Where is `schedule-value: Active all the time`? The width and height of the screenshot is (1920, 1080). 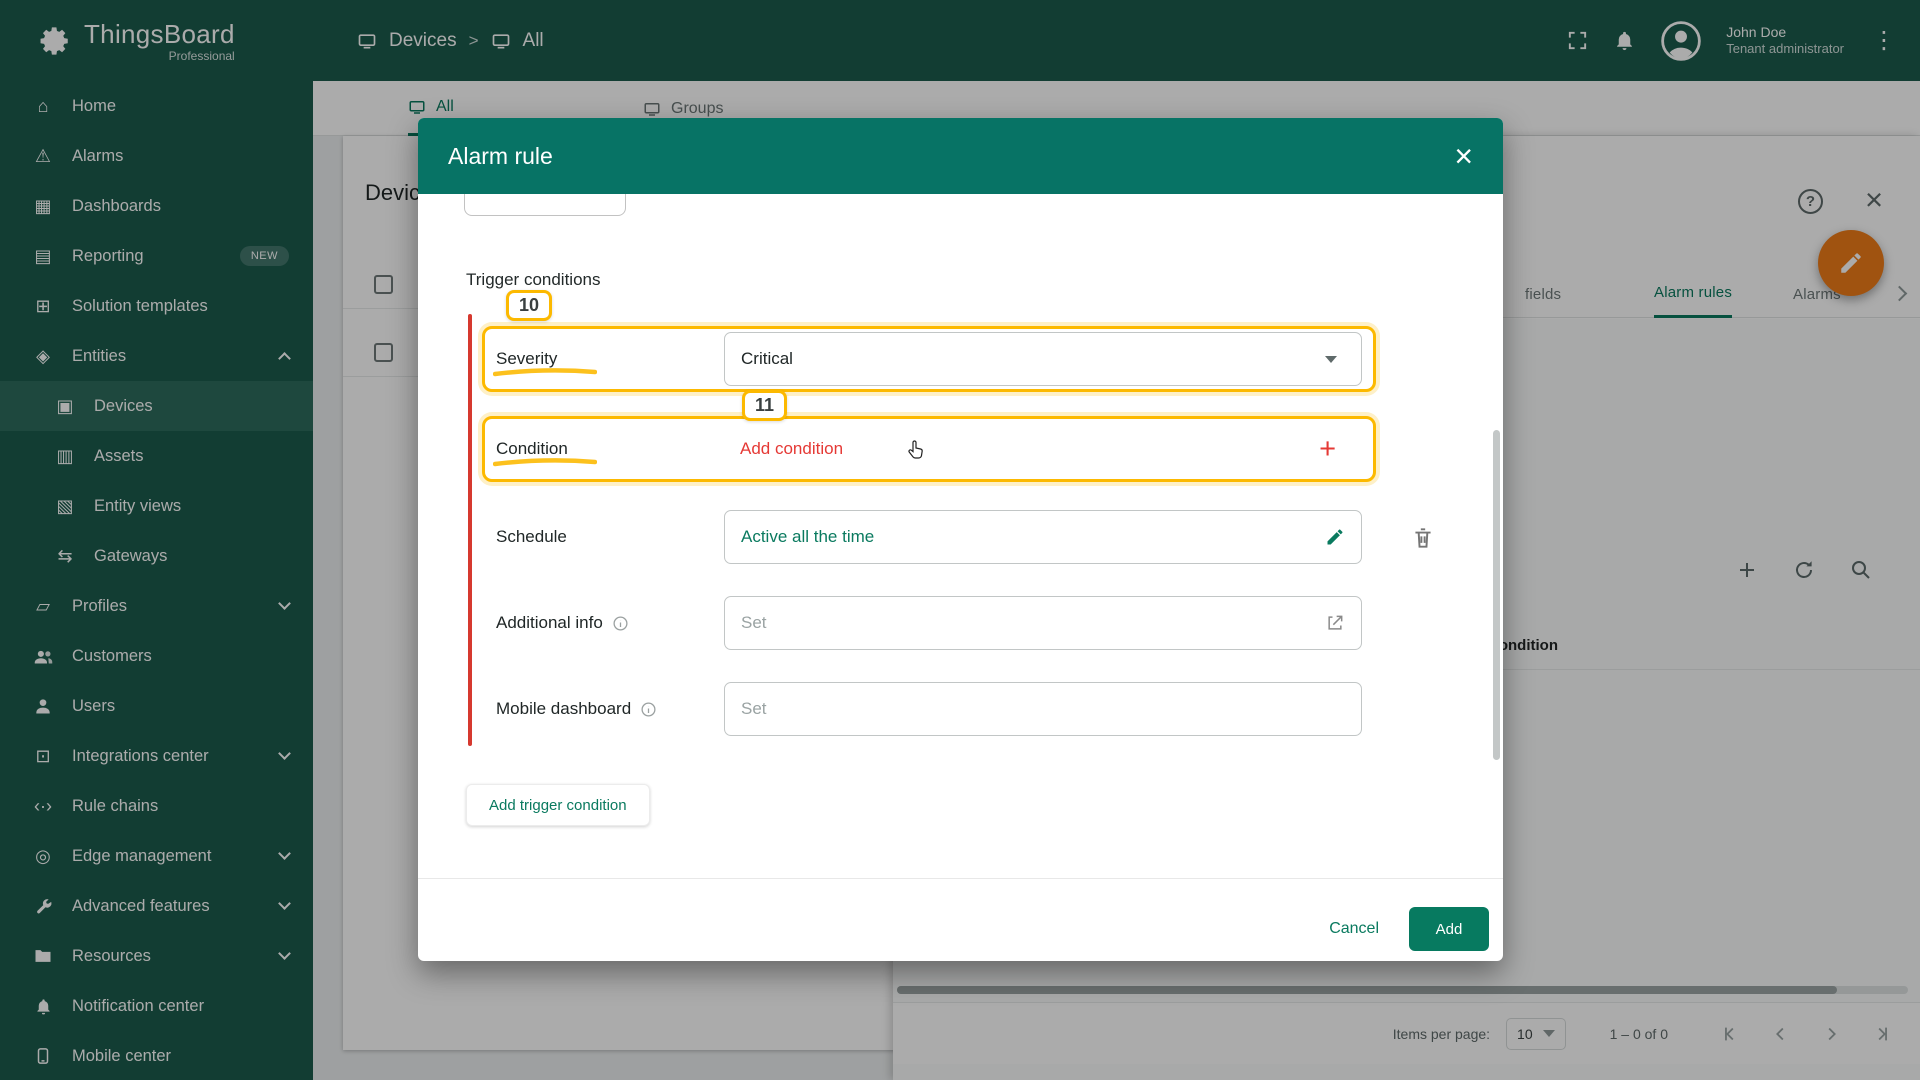 schedule-value: Active all the time is located at coordinates (808, 536).